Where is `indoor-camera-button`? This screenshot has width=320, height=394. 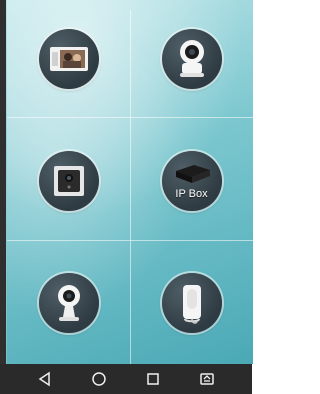 indoor-camera-button is located at coordinates (68, 303).